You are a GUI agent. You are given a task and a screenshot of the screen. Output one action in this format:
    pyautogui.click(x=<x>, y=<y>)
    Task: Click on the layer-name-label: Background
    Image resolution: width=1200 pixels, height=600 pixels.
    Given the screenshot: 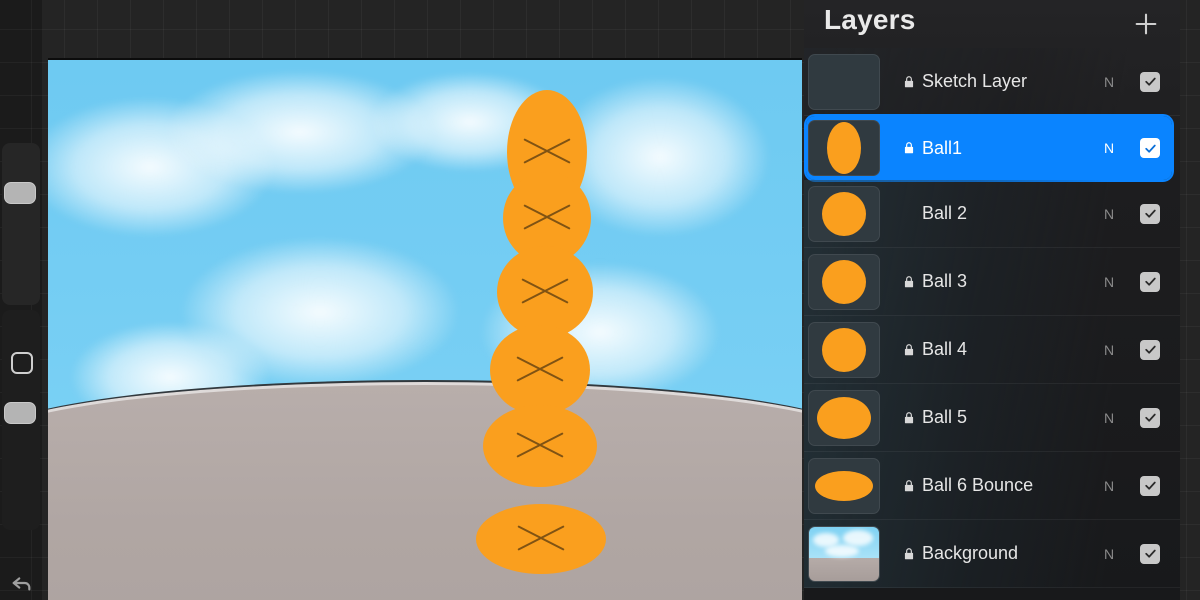 What is the action you would take?
    pyautogui.click(x=970, y=553)
    